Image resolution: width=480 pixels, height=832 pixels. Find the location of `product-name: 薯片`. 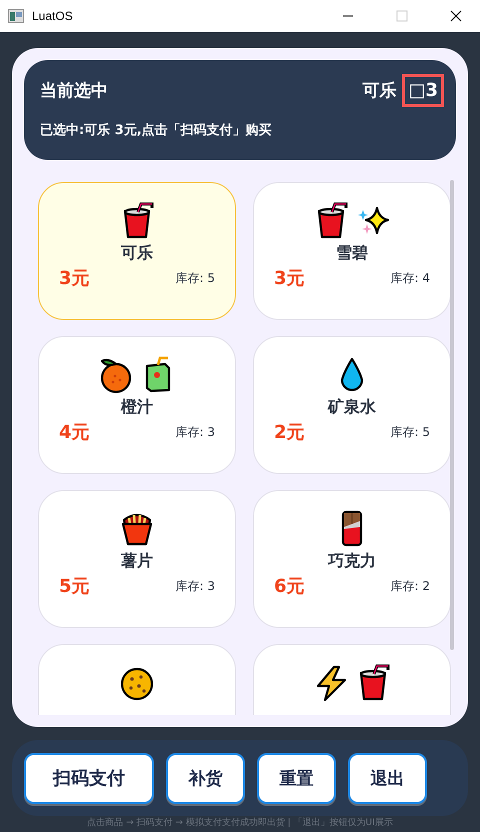

product-name: 薯片 is located at coordinates (137, 561).